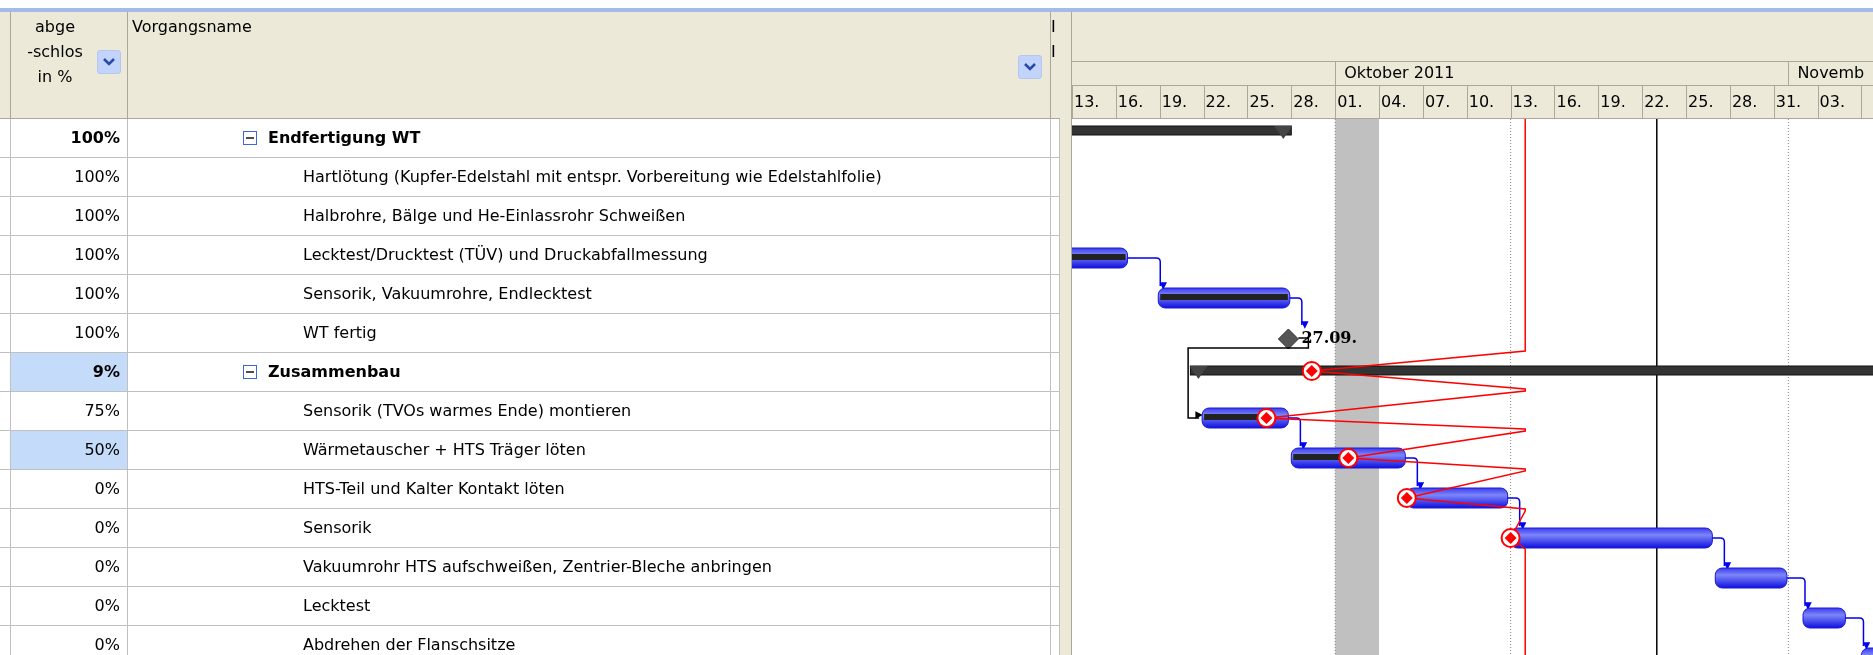  I want to click on task-name: Sensorik, Vakuumrohre, Endlecktest, so click(447, 294).